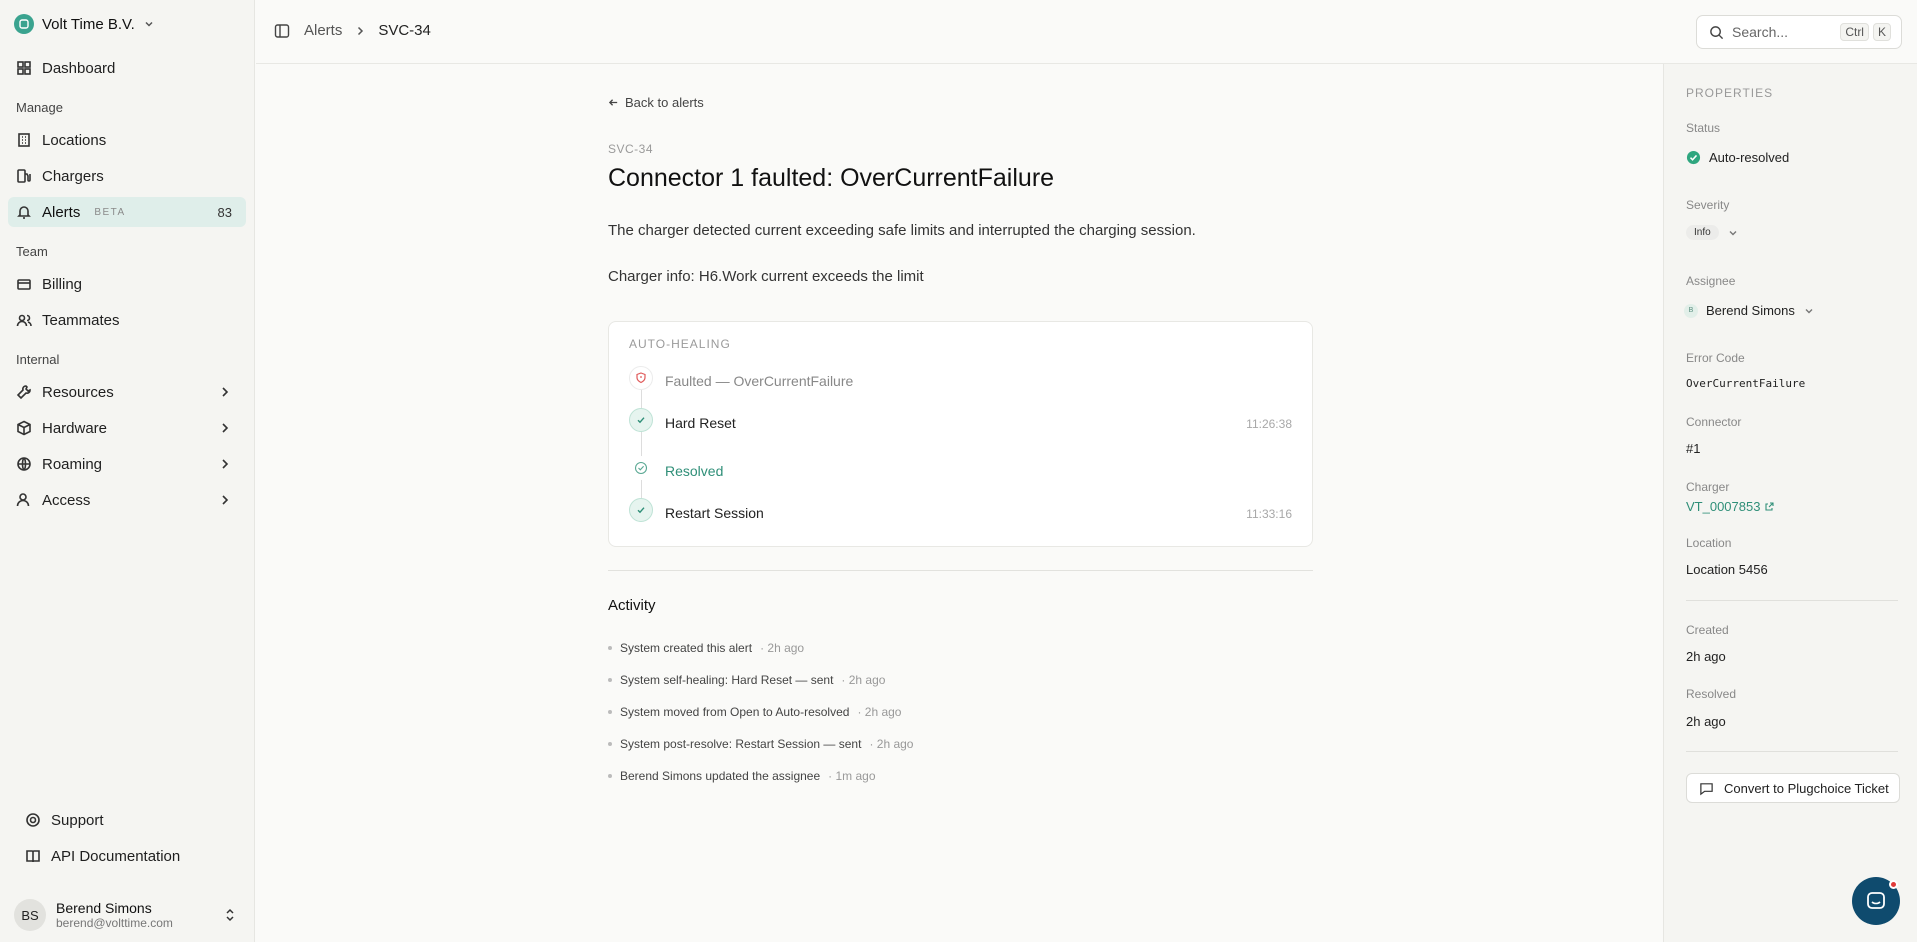 The image size is (1917, 942). Describe the element at coordinates (1711, 694) in the screenshot. I see `resolved-label: Resolved` at that location.